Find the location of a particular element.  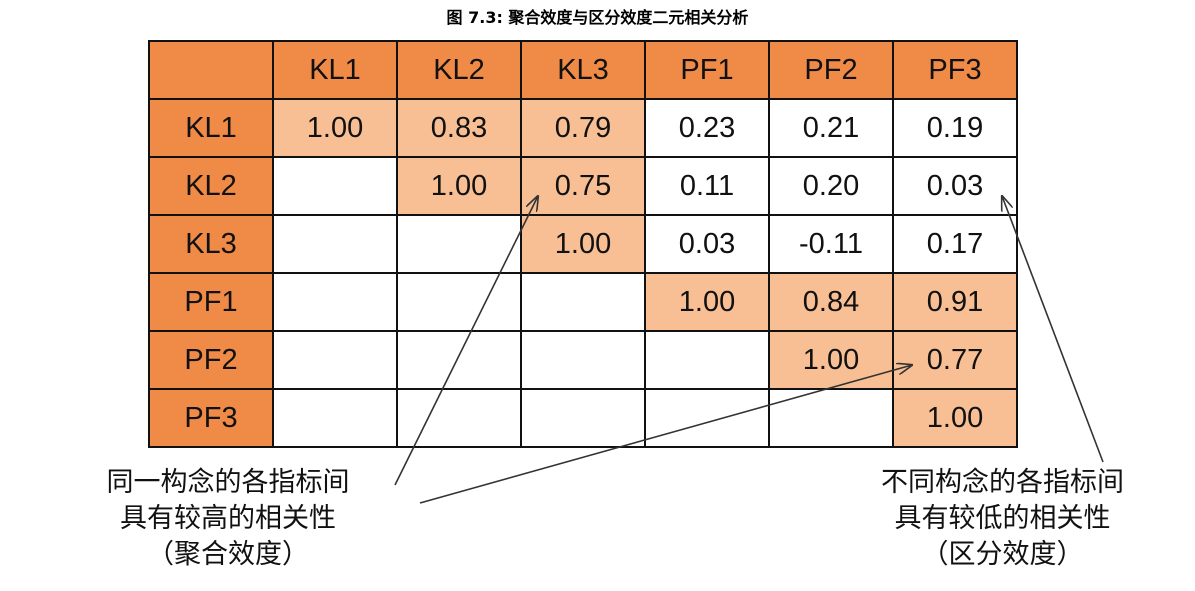

column-header-kl2: KL2 is located at coordinates (459, 70).